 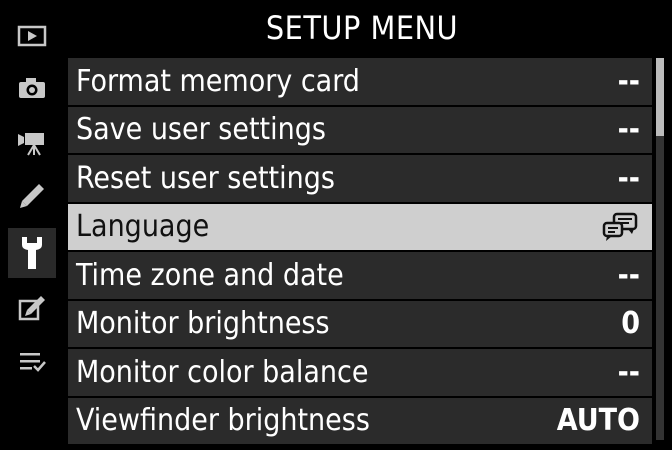 I want to click on playback-icon, so click(x=32, y=36).